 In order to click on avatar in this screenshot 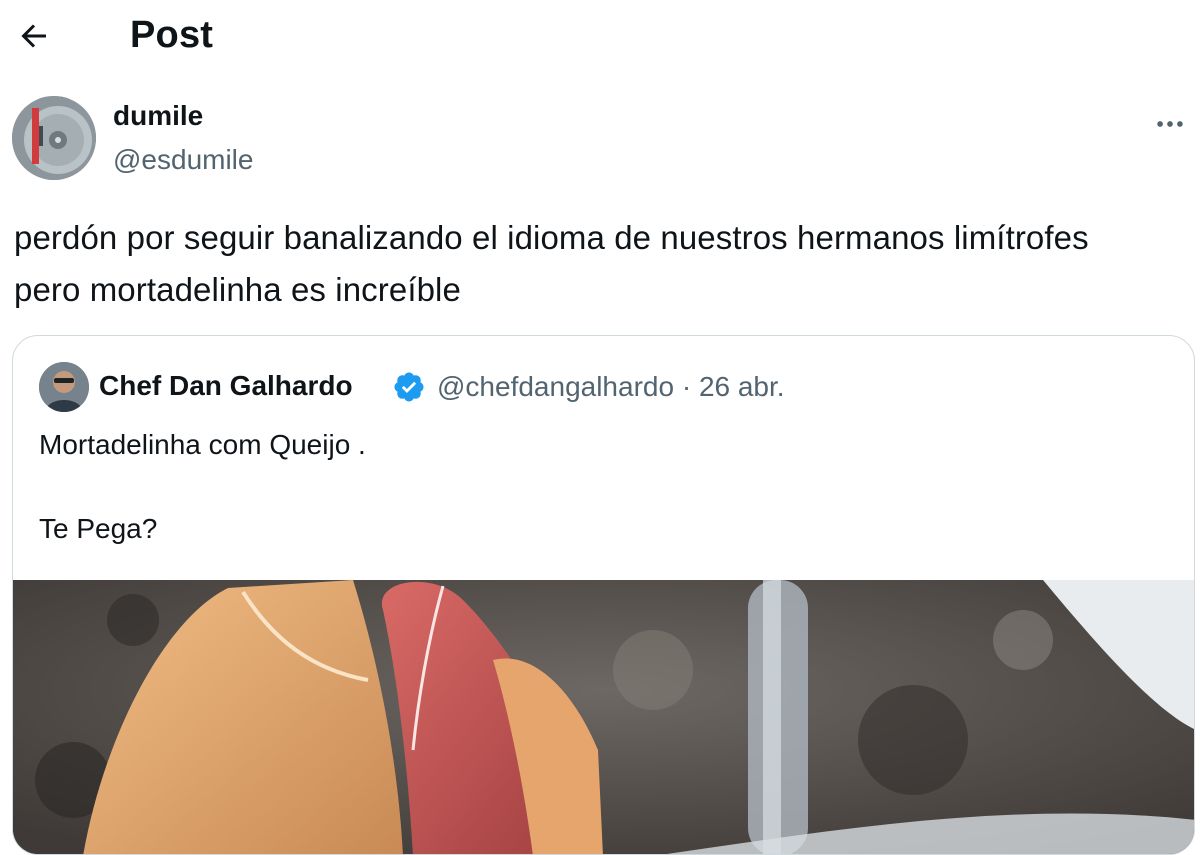, I will do `click(54, 138)`.